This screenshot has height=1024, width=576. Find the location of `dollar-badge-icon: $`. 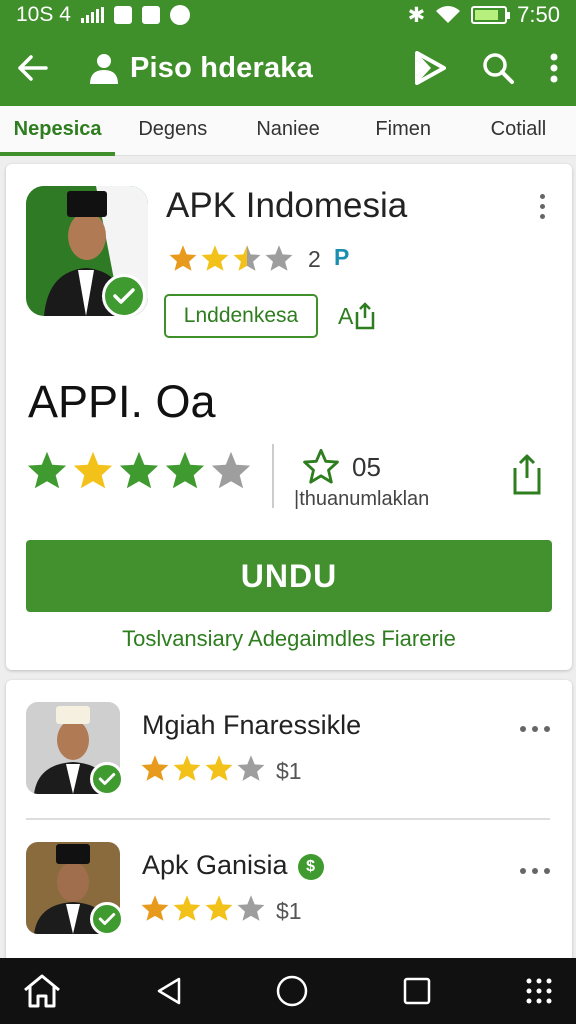

dollar-badge-icon: $ is located at coordinates (310, 866).